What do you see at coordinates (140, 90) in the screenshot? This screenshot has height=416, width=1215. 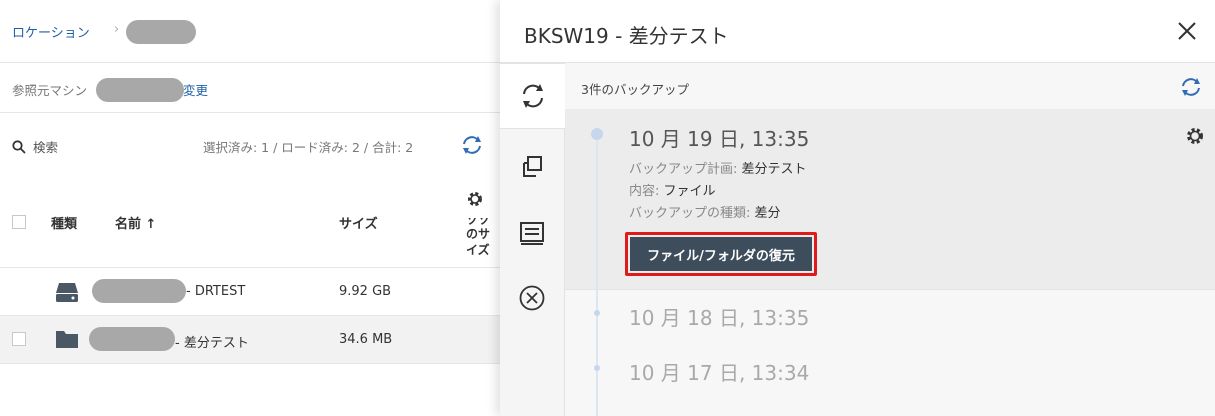 I see `redacted-machine-name` at bounding box center [140, 90].